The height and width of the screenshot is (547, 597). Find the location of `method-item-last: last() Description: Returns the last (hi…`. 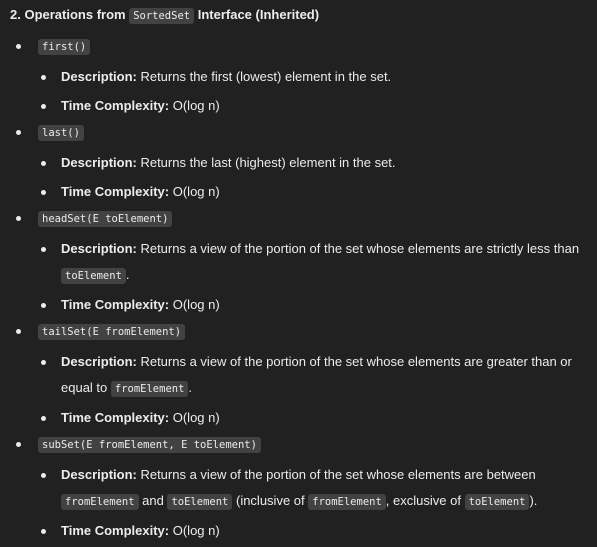

method-item-last: last() Description: Returns the last (hi… is located at coordinates (300, 163).